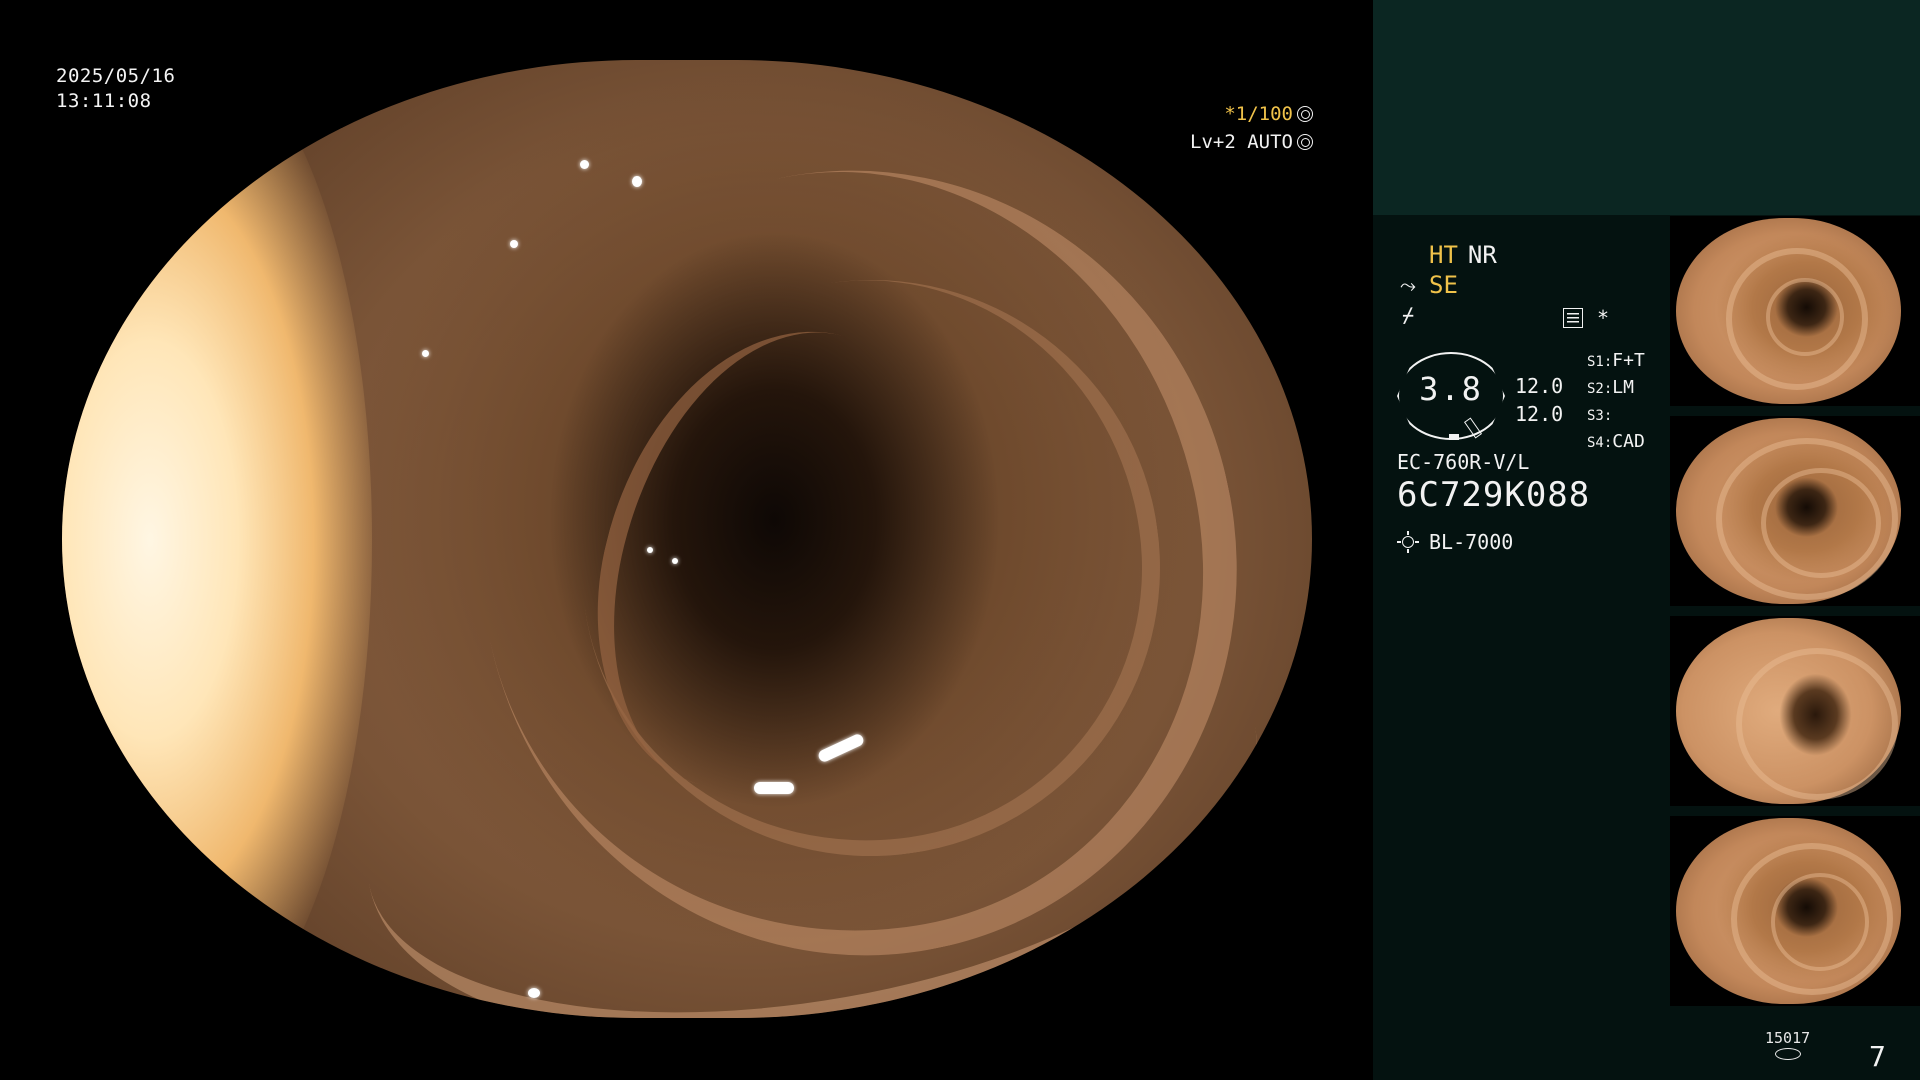  Describe the element at coordinates (1573, 318) in the screenshot. I see `grid-icon` at that location.